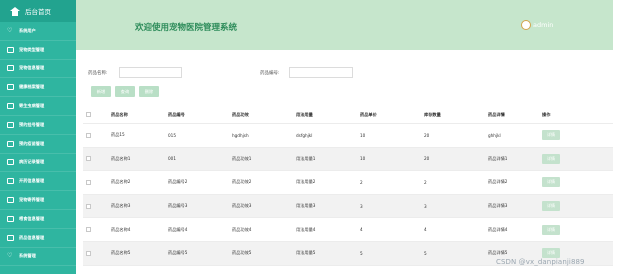 The height and width of the screenshot is (274, 623). I want to click on sidebar-item-label: 预约挂号管理, so click(32, 124).